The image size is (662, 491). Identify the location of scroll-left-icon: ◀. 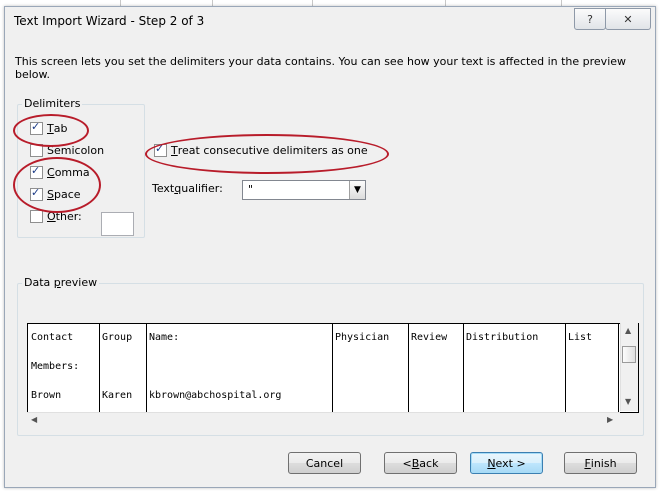
(34, 419).